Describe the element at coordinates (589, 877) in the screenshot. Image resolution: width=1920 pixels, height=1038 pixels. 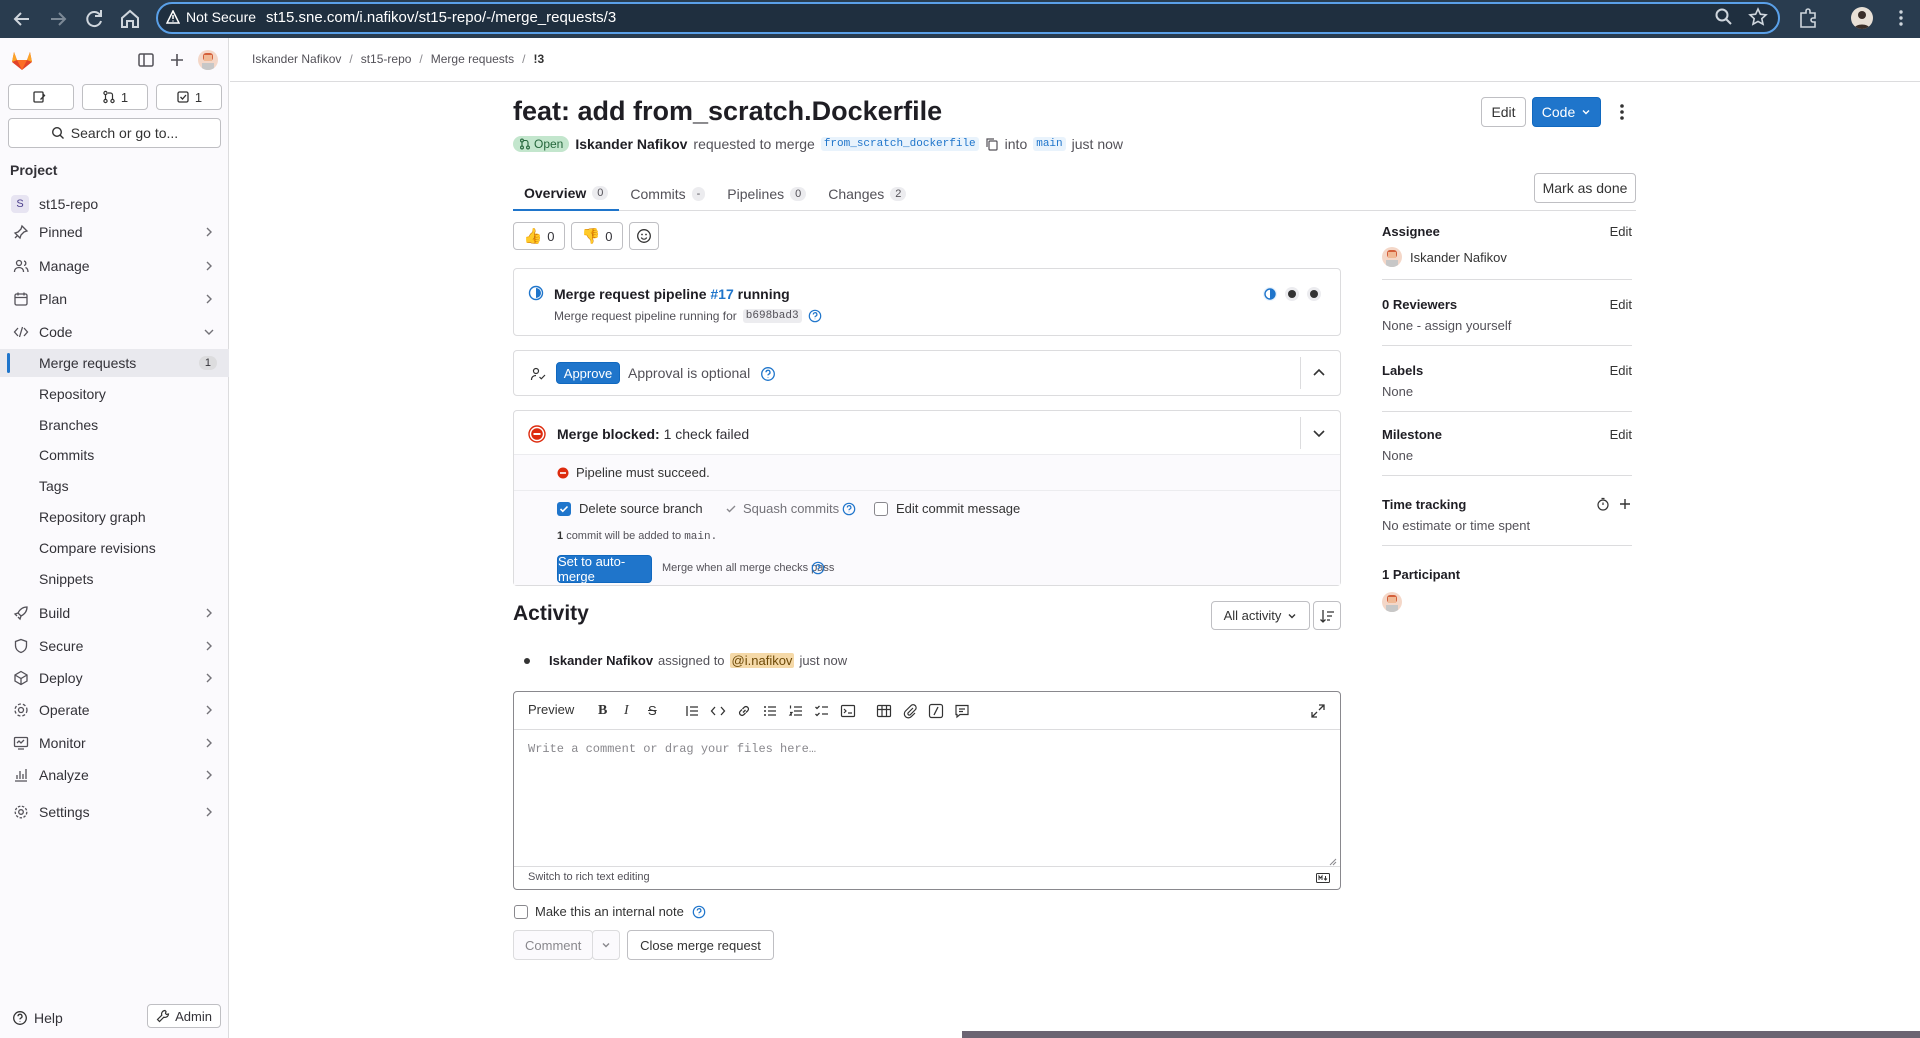
I see `switch-rich-text-link: Switch to rich text editing` at that location.